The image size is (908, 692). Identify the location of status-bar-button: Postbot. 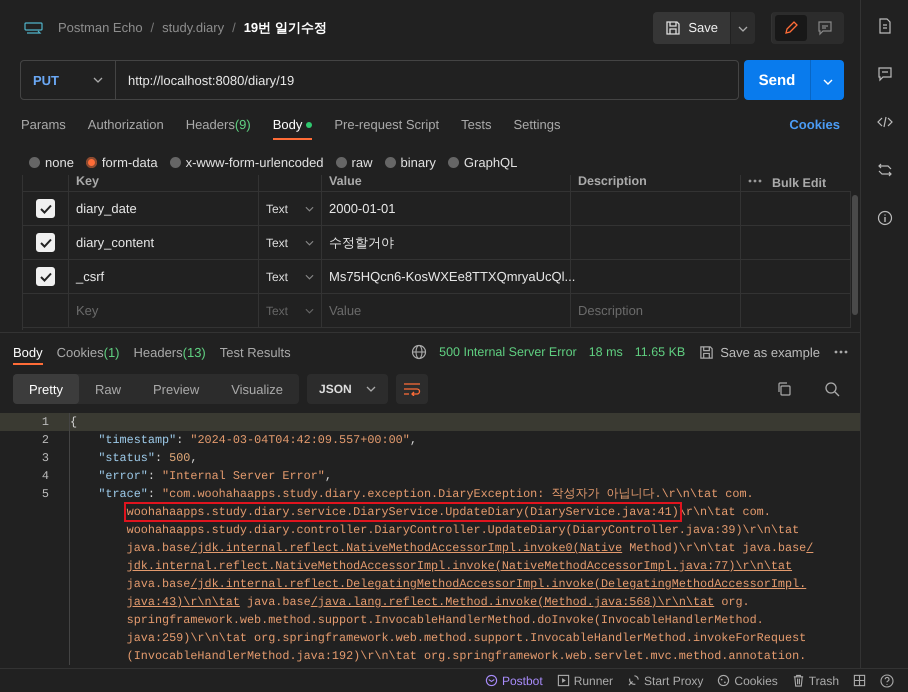
(513, 681).